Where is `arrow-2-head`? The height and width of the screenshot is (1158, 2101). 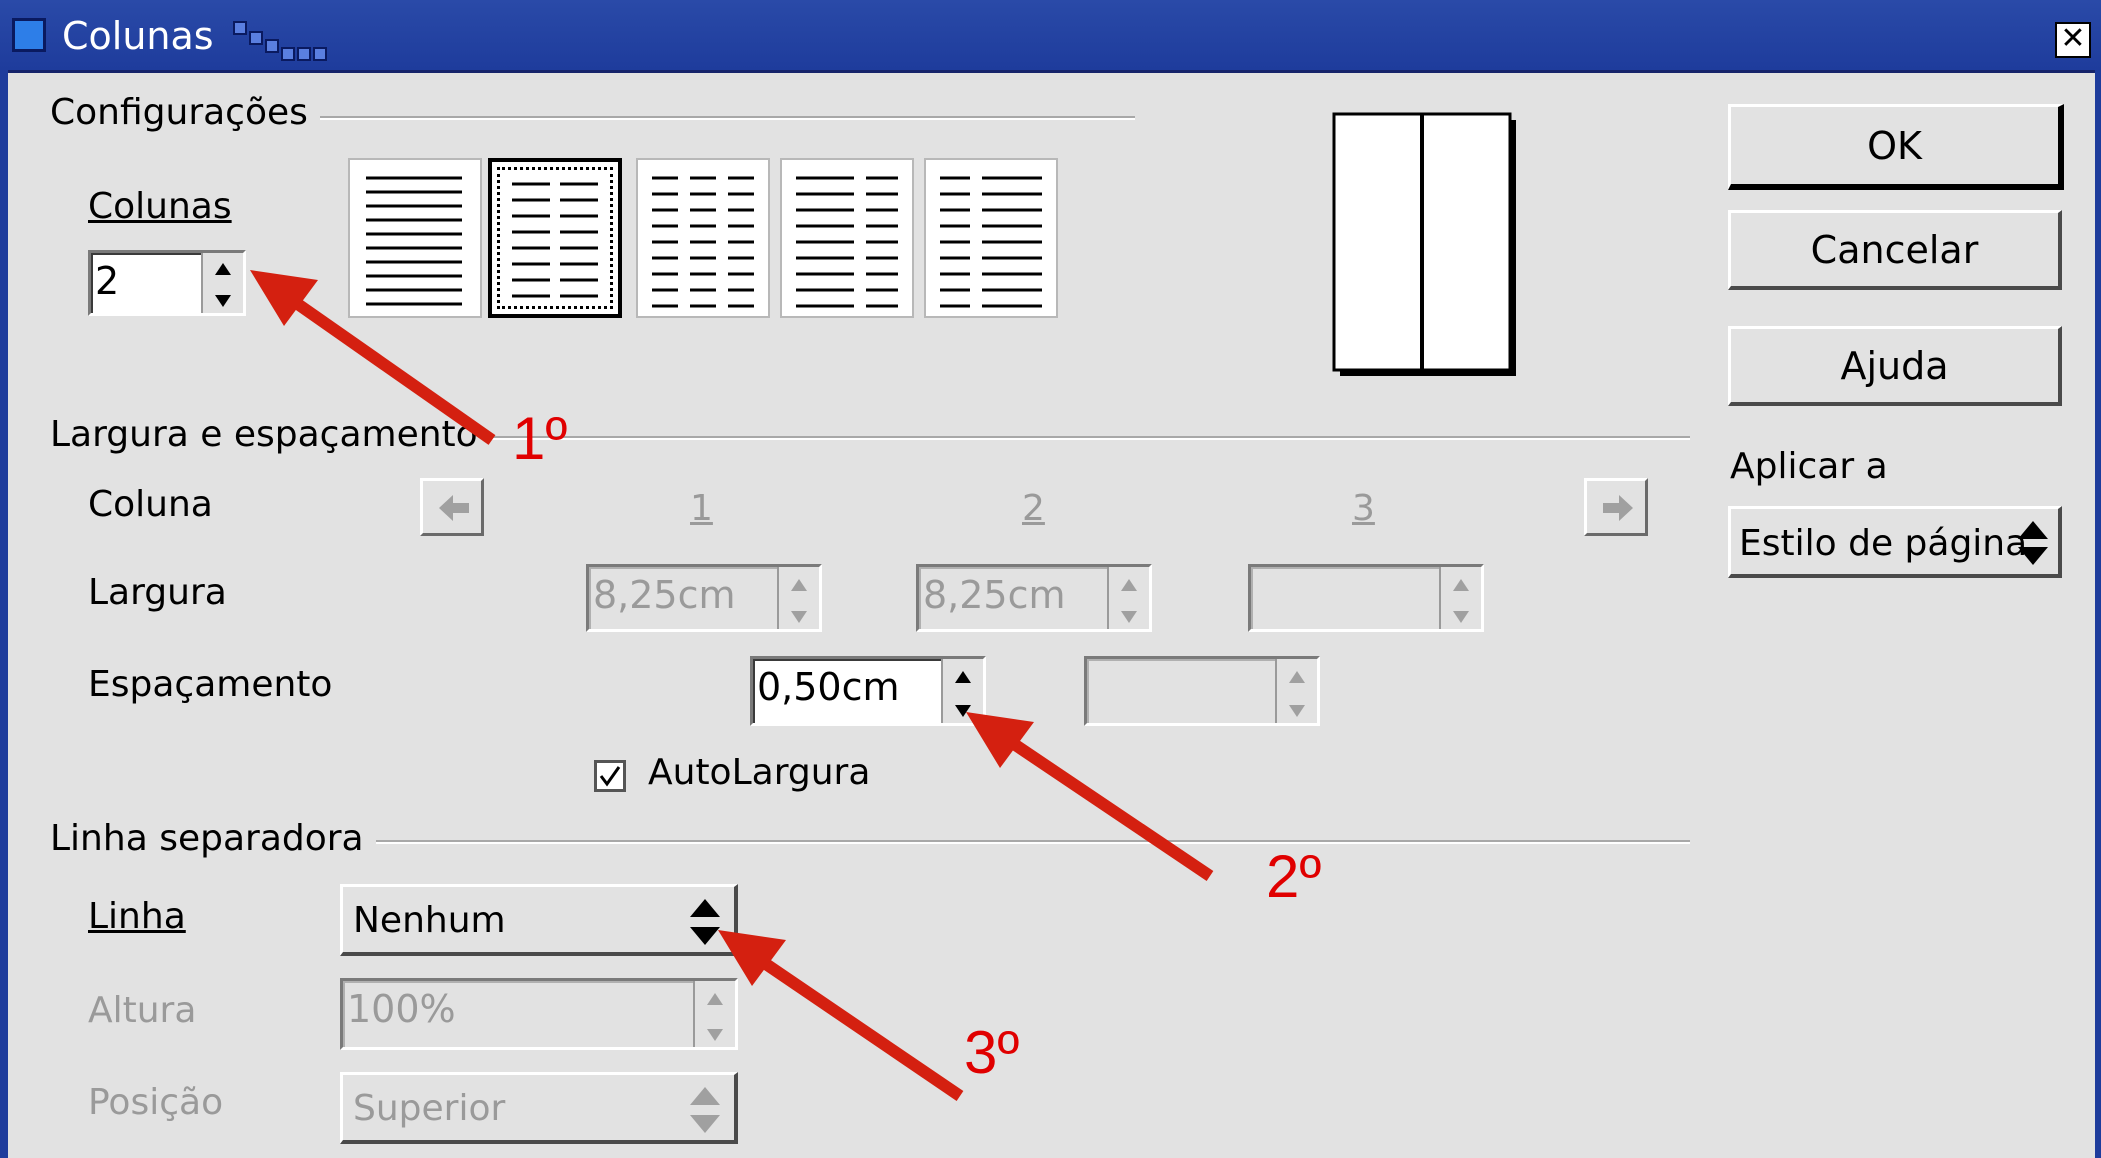
arrow-2-head is located at coordinates (1000, 740).